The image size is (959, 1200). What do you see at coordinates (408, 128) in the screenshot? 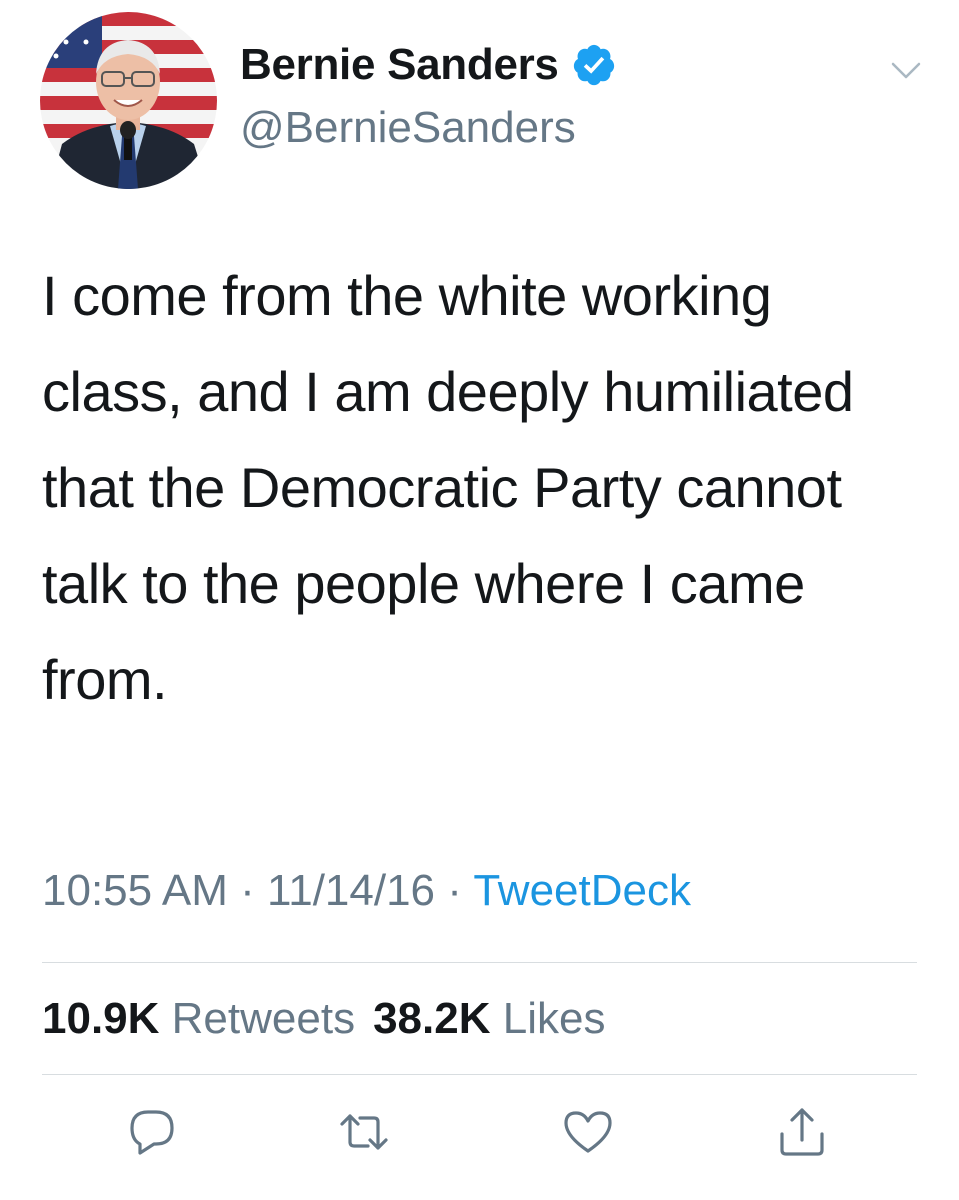
I see `user-handle: @BernieSanders` at bounding box center [408, 128].